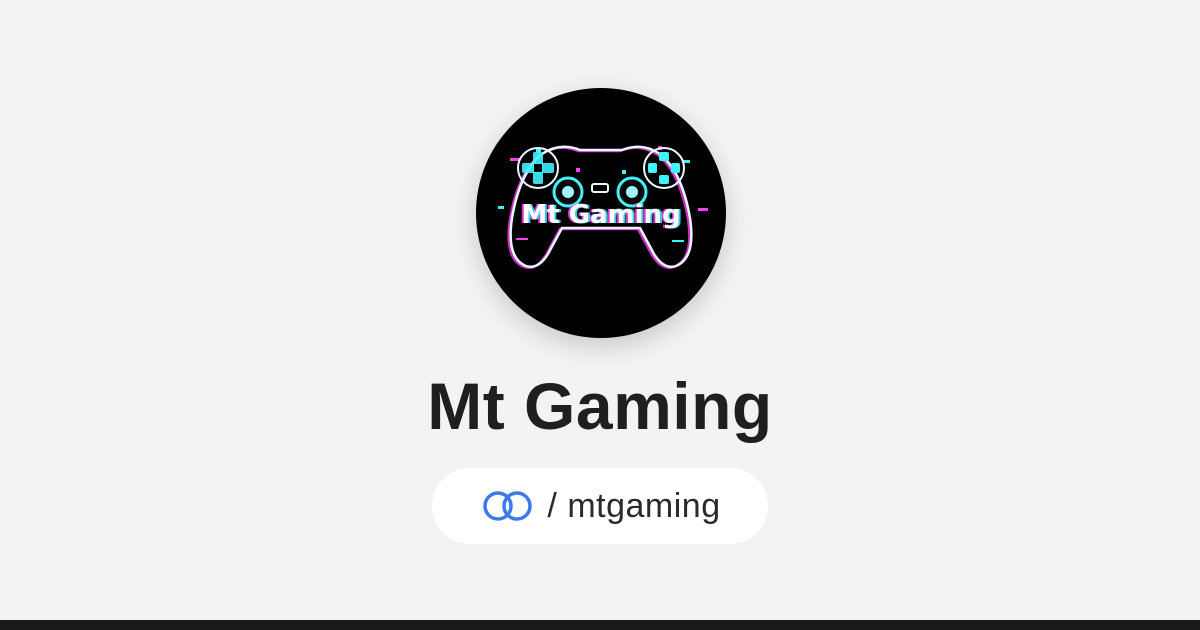  Describe the element at coordinates (664, 168) in the screenshot. I see `face-buttons` at that location.